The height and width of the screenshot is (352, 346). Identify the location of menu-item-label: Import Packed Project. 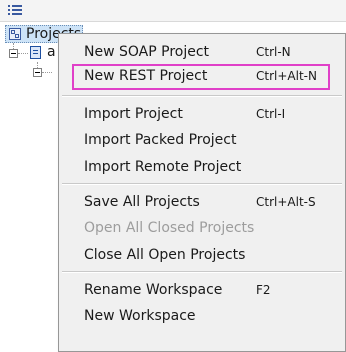
(160, 140).